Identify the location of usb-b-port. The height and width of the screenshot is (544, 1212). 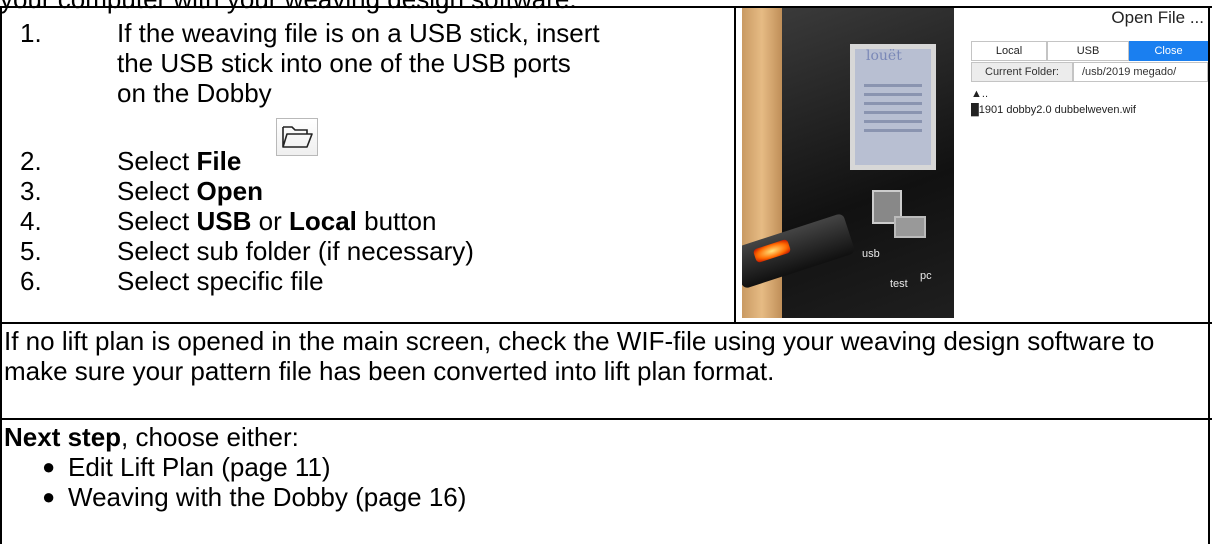
(910, 227).